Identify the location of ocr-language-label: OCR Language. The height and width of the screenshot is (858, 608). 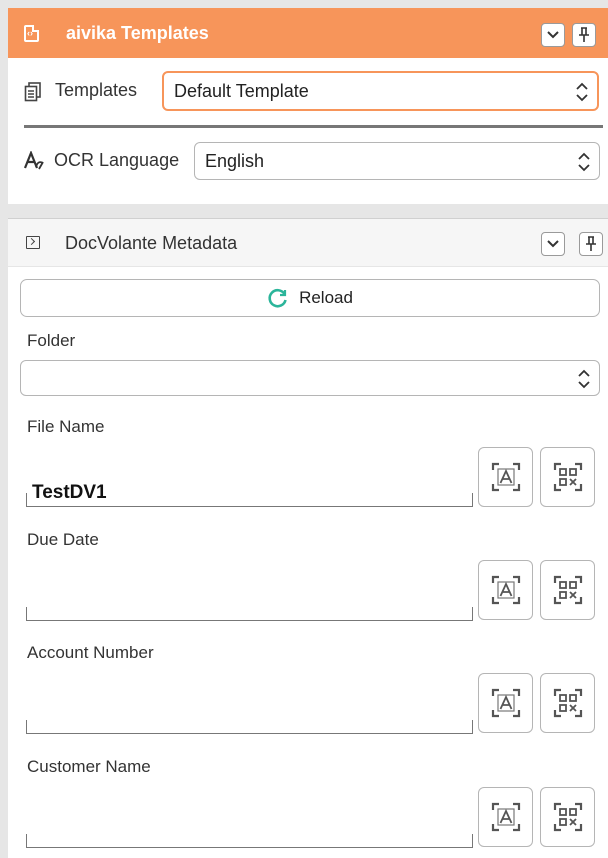
(117, 160).